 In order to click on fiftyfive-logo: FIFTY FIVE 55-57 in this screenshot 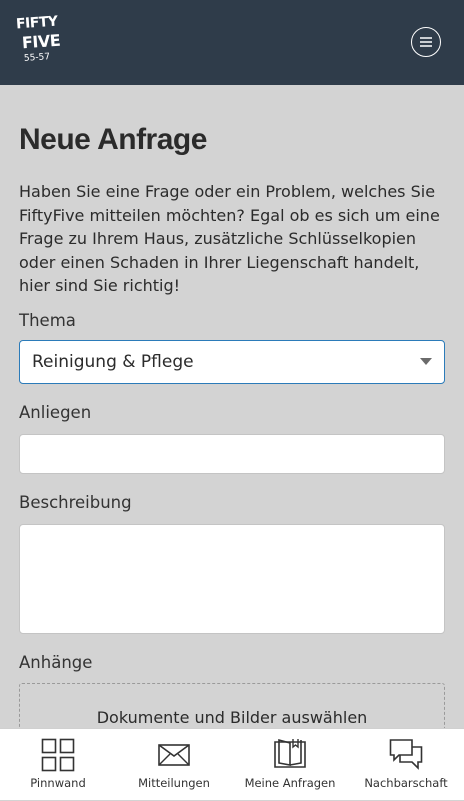, I will do `click(38, 41)`.